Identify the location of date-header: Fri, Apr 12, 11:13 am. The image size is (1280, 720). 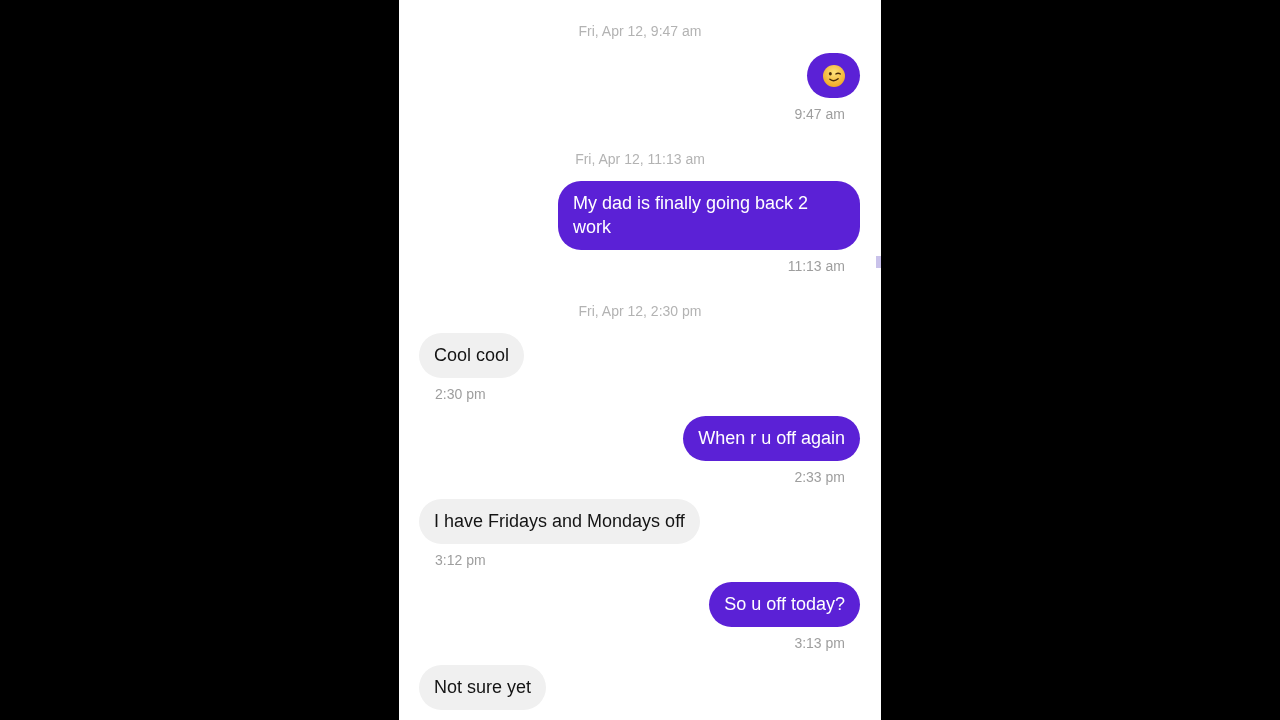
(640, 159).